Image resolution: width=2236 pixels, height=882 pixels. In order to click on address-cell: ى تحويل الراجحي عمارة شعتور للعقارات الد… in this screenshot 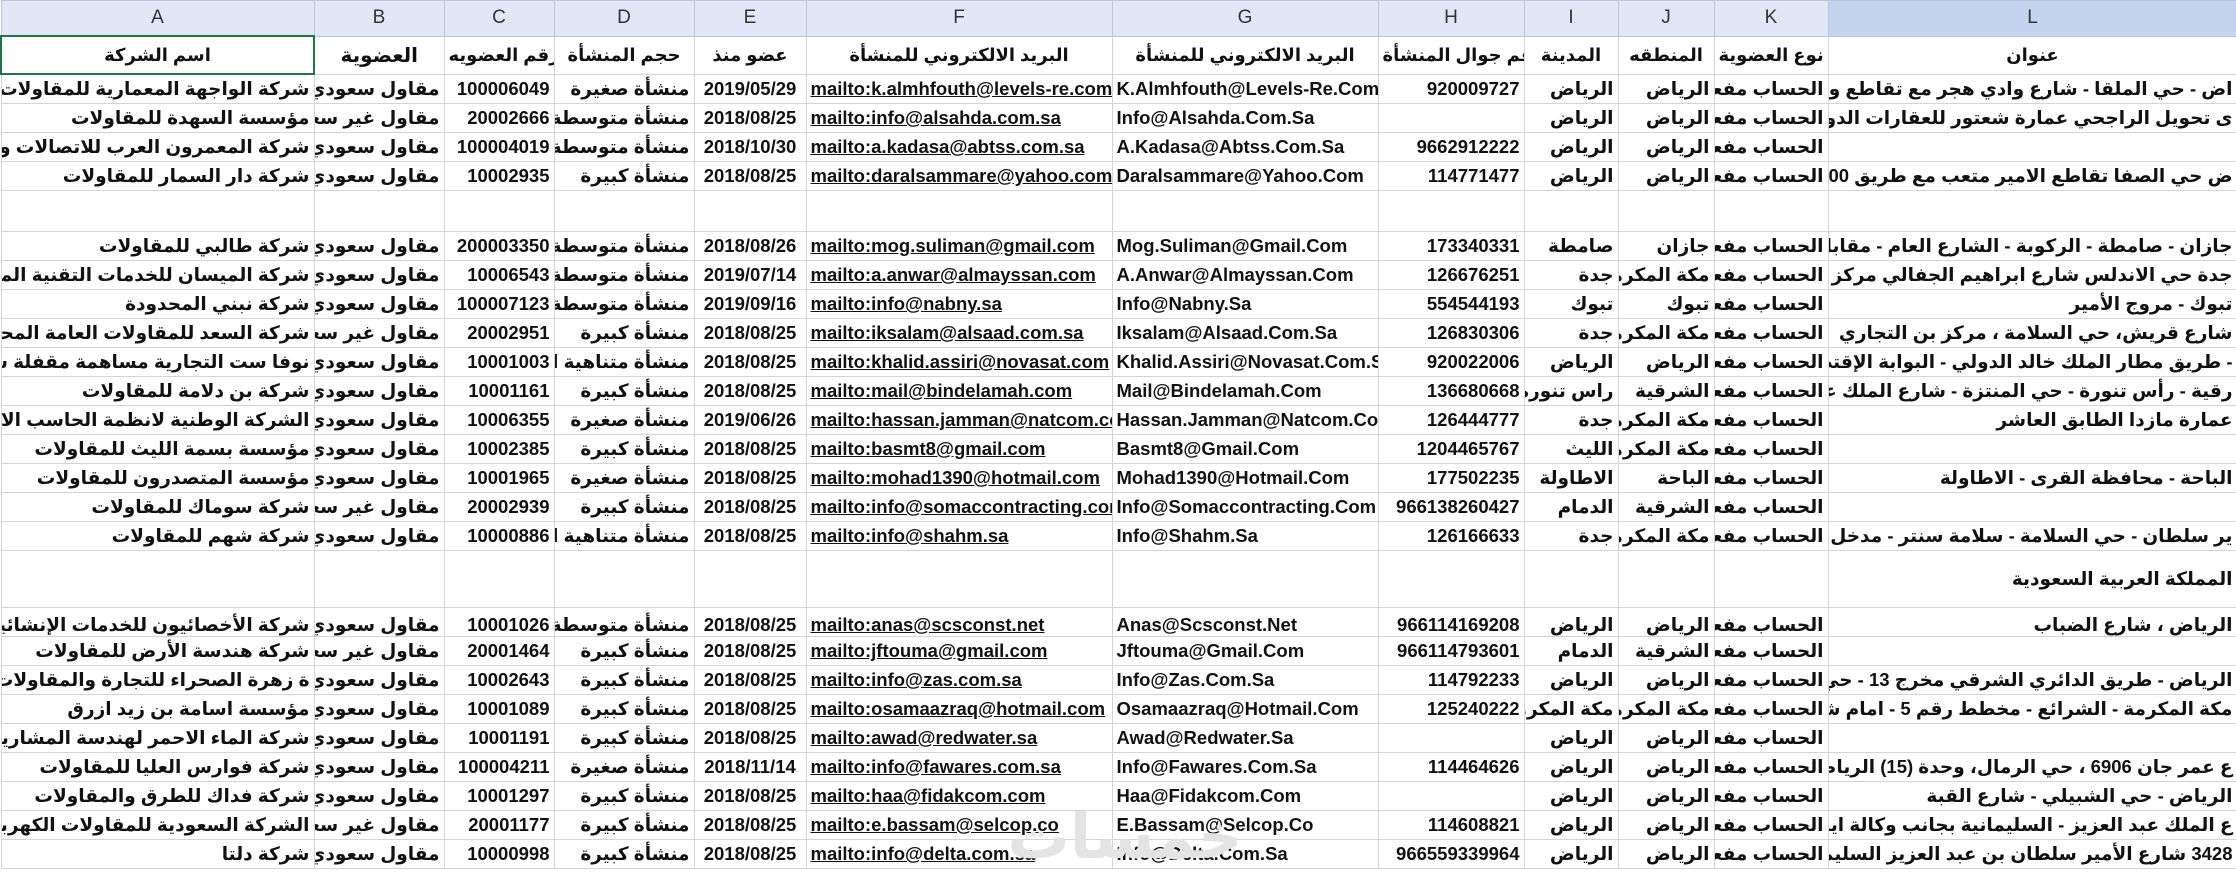, I will do `click(2031, 118)`.